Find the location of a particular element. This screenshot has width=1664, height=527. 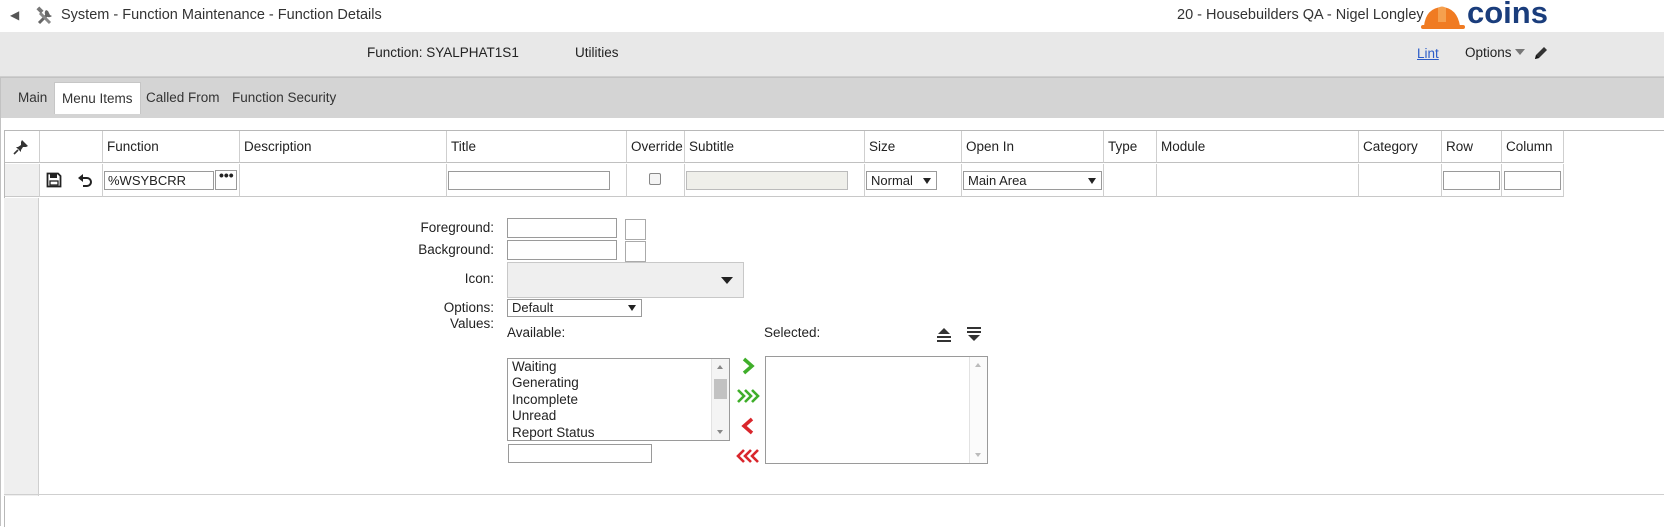

list-item: Waiting is located at coordinates (534, 366).